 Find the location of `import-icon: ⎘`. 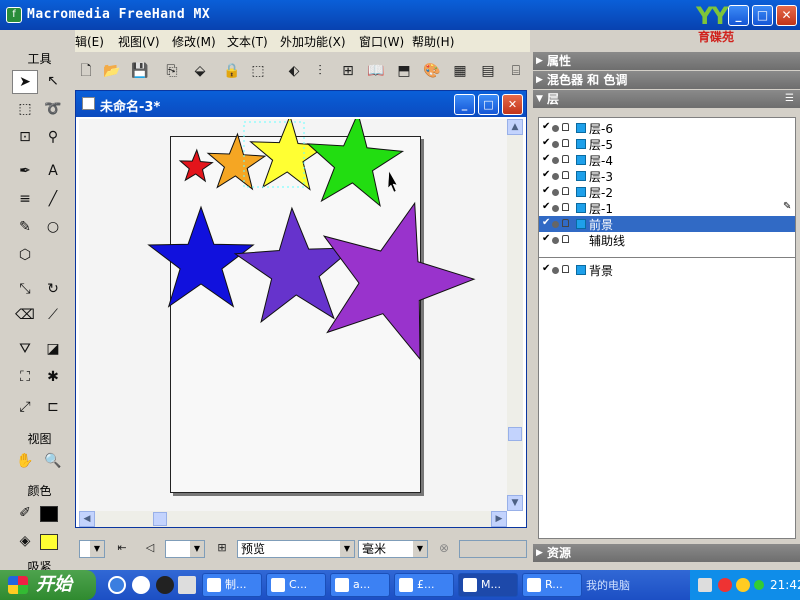

import-icon: ⎘ is located at coordinates (172, 71).